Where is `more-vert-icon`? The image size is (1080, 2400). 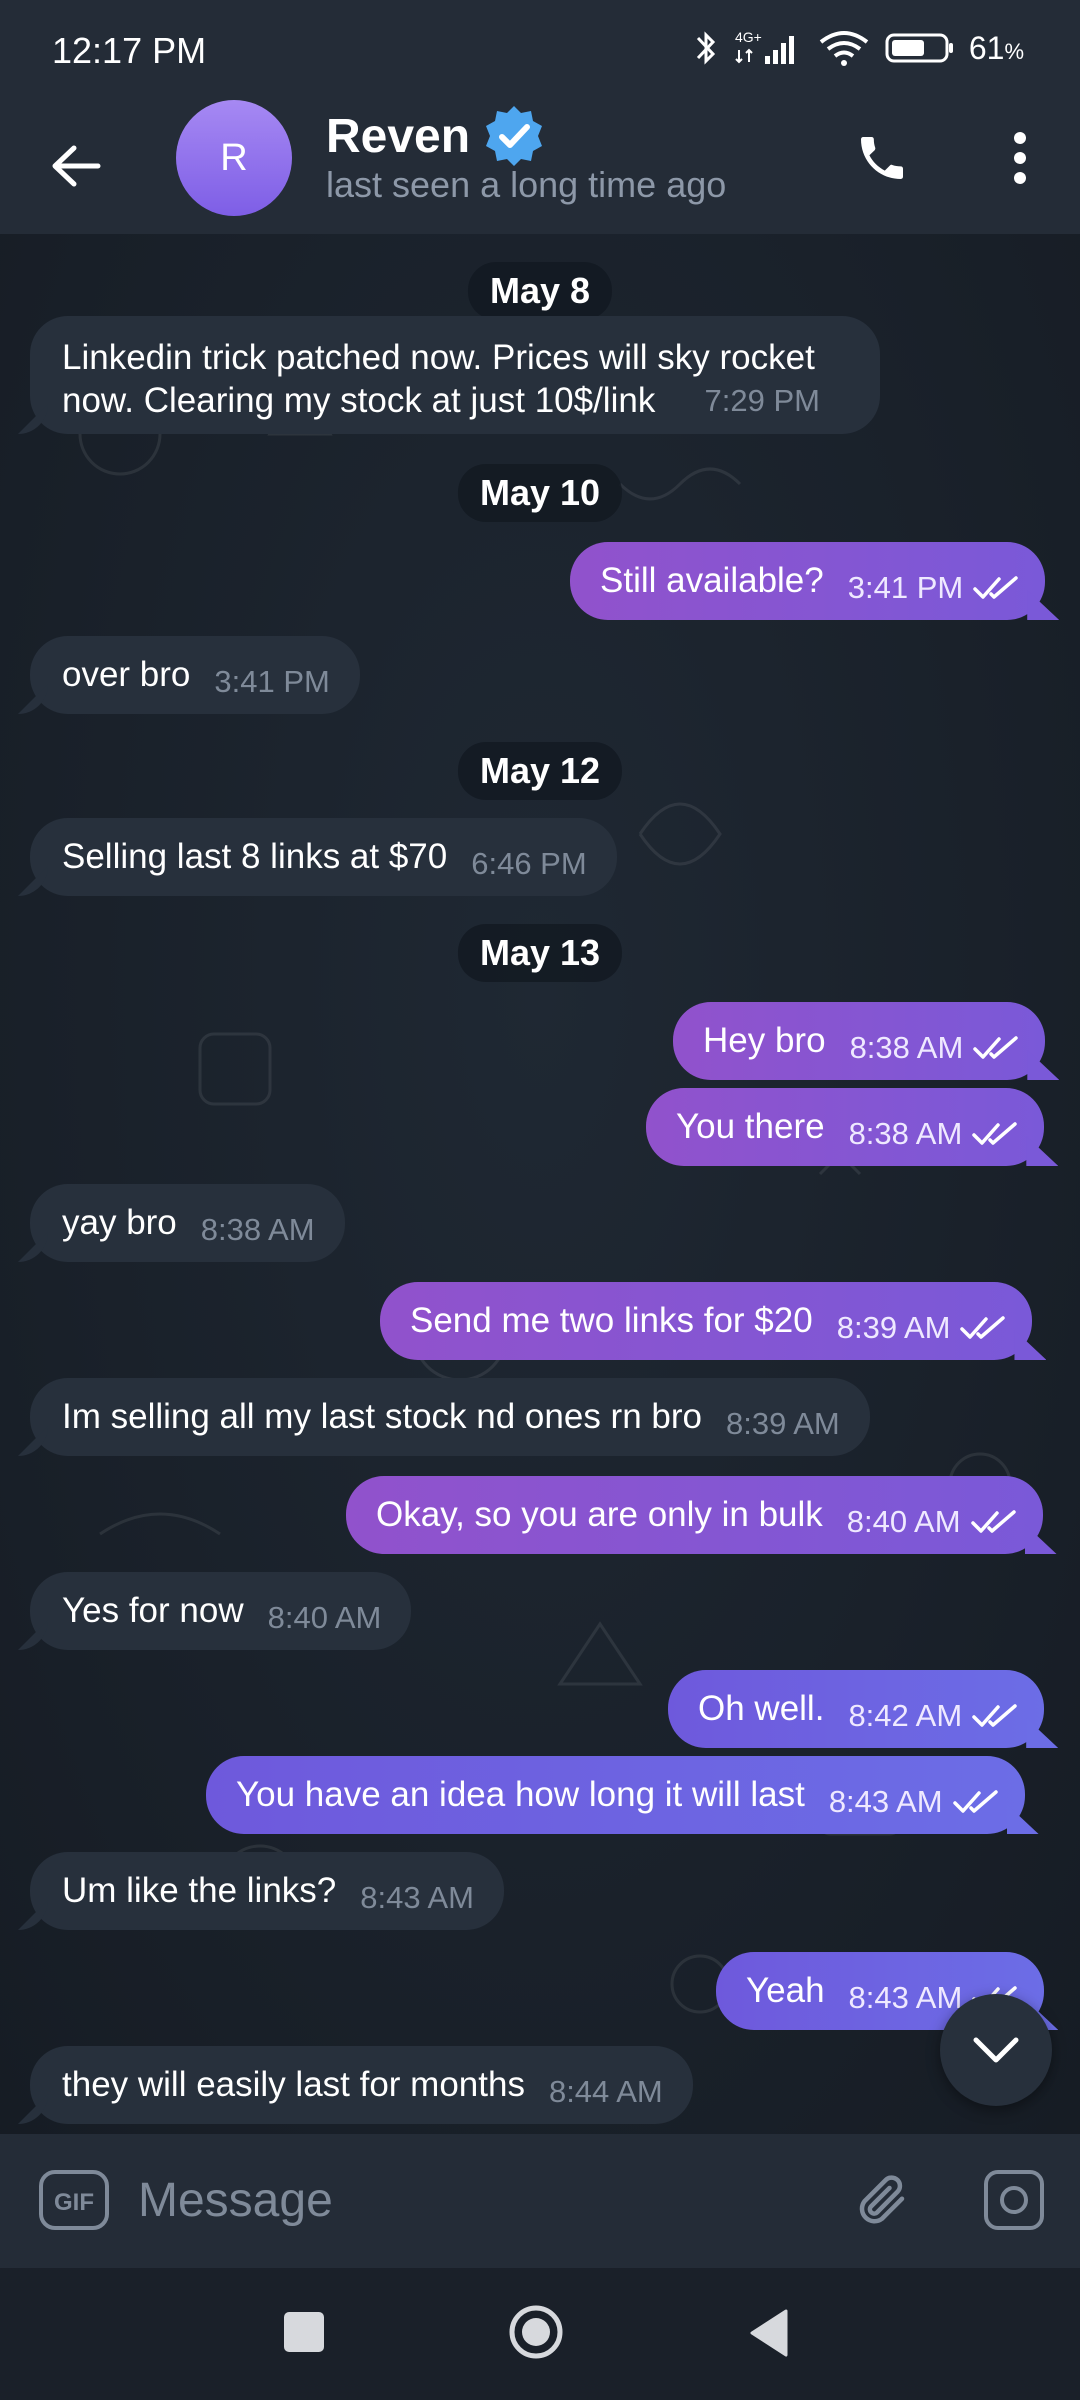
more-vert-icon is located at coordinates (1020, 158).